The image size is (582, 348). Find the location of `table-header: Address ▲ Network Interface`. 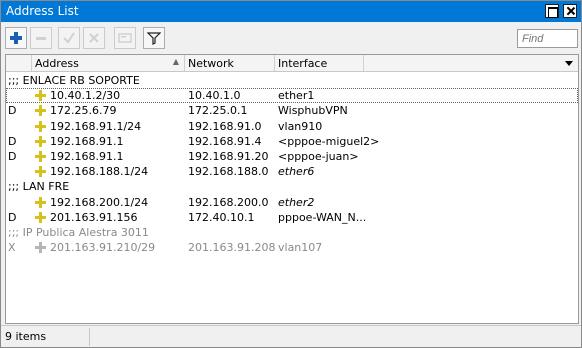

table-header: Address ▲ Network Interface is located at coordinates (292, 63).